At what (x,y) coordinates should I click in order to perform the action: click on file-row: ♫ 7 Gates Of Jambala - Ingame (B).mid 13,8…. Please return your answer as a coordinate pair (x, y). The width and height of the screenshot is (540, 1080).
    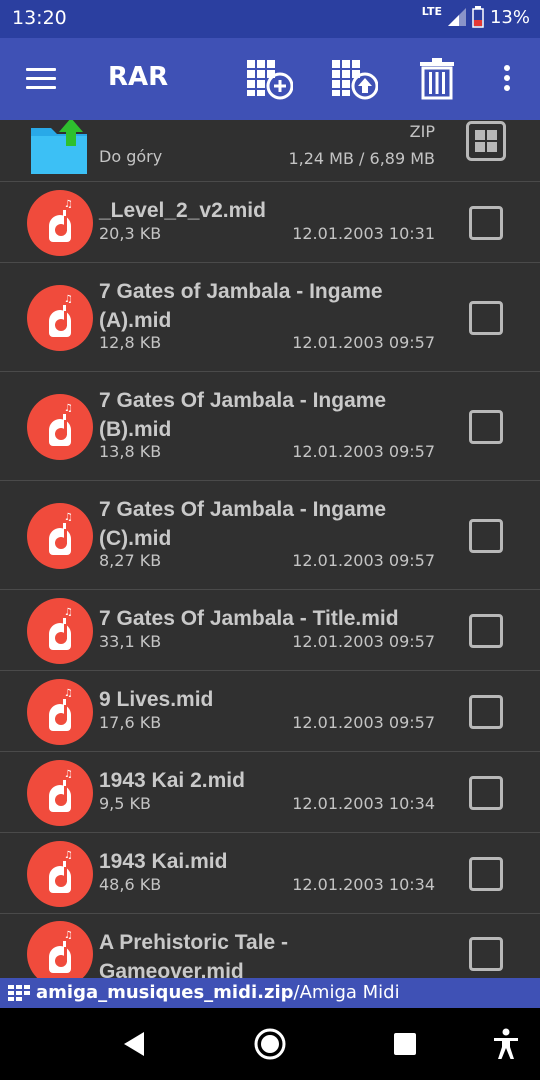
    Looking at the image, I should click on (270, 426).